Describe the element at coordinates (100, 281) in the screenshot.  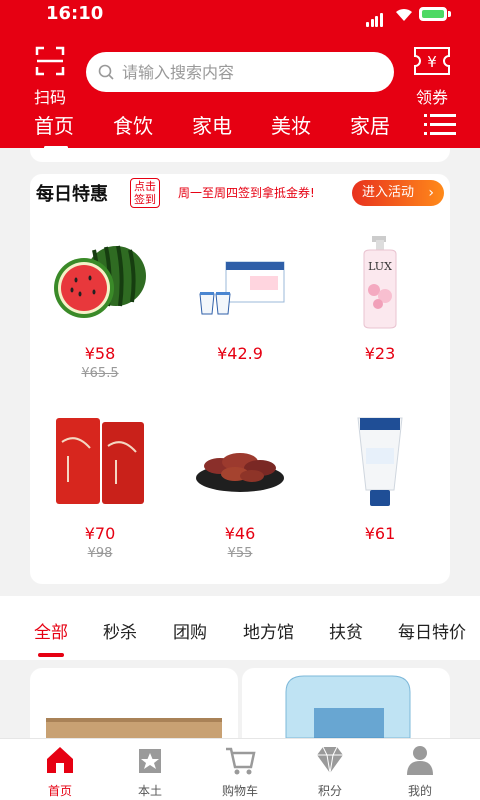
I see `watermelon-image` at that location.